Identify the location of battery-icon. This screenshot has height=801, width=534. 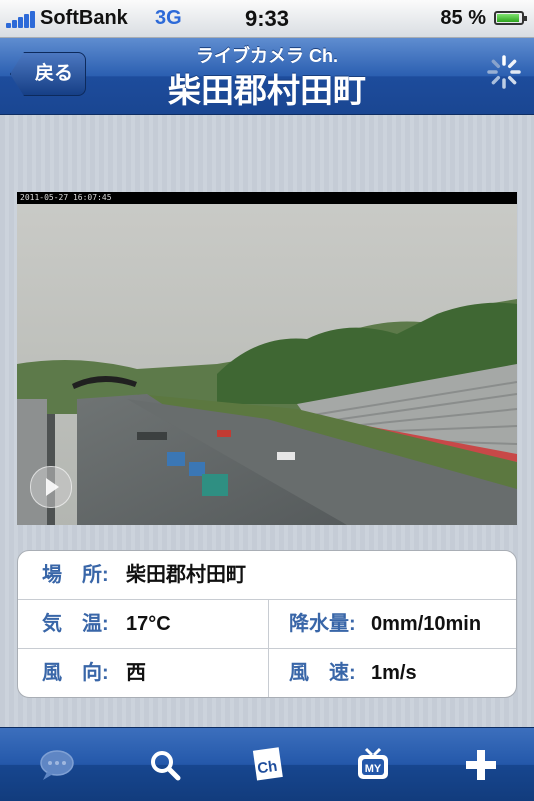
(510, 18).